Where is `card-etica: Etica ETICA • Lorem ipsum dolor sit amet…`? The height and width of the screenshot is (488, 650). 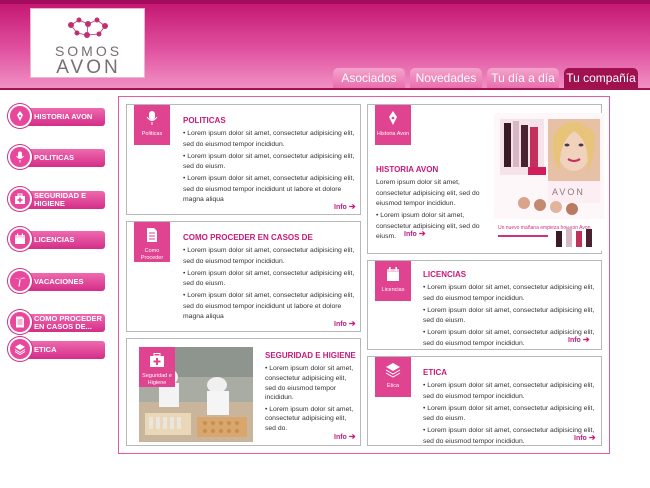 card-etica: Etica ETICA • Lorem ipsum dolor sit amet… is located at coordinates (484, 401).